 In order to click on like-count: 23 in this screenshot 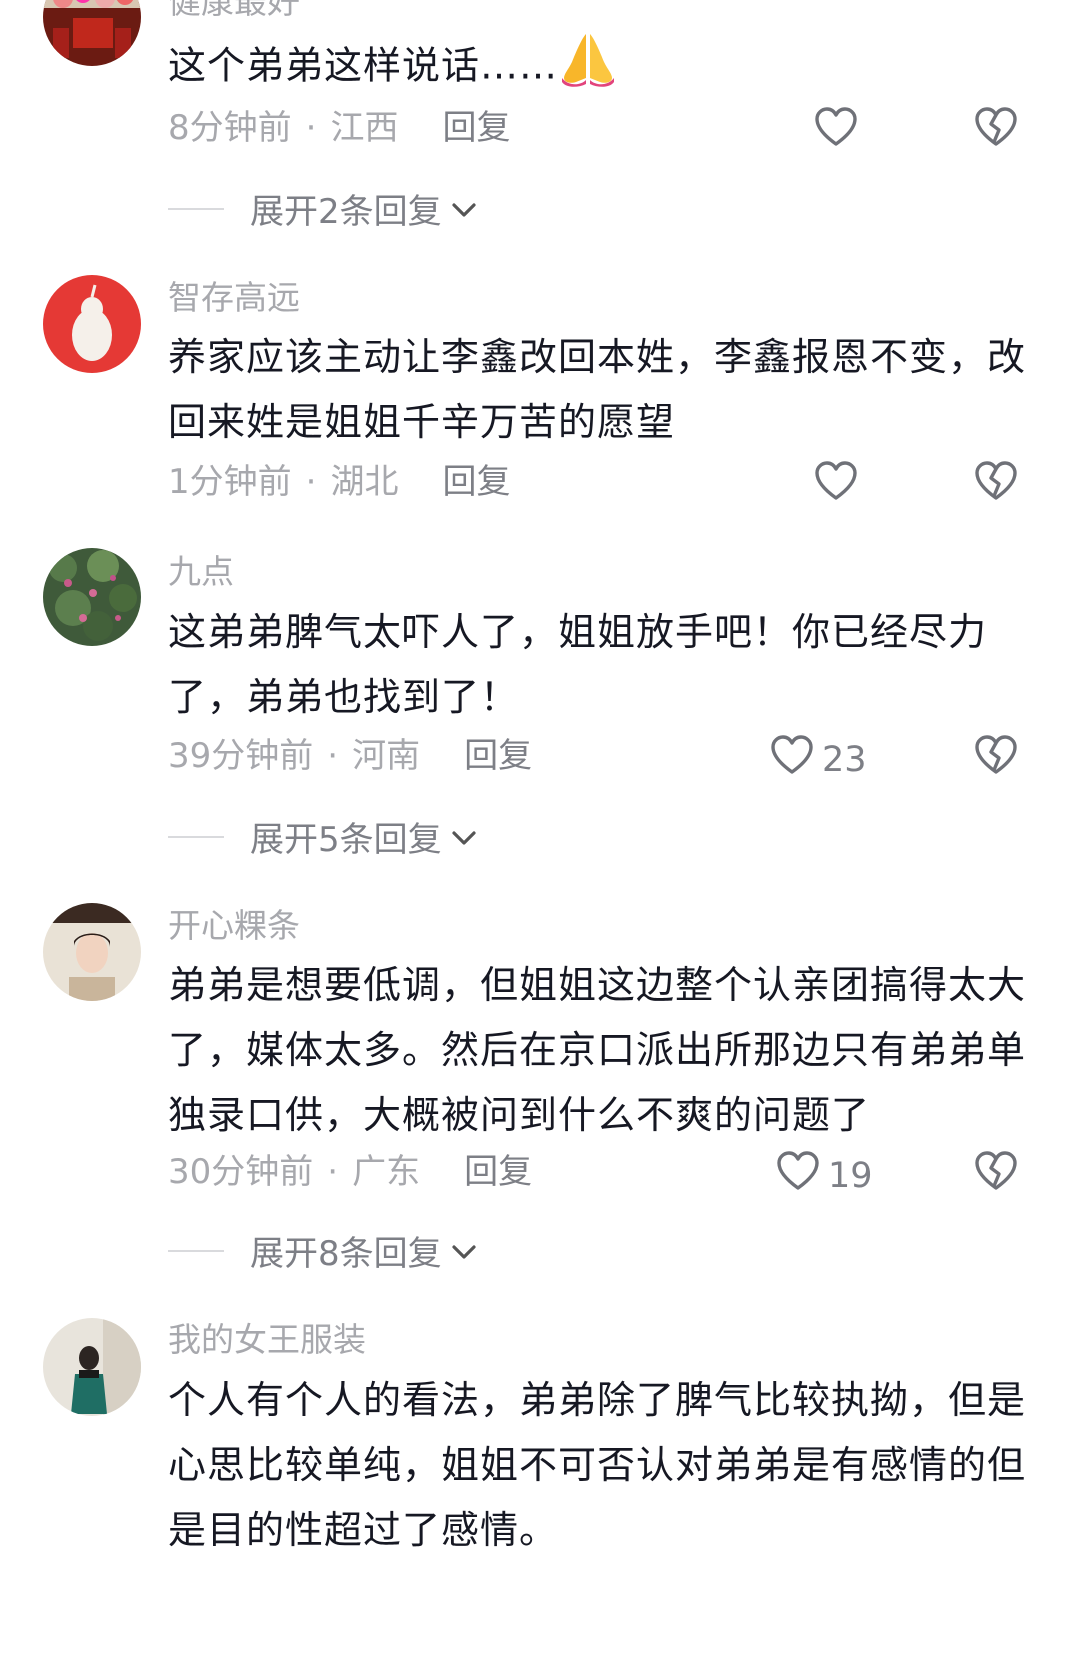, I will do `click(844, 759)`.